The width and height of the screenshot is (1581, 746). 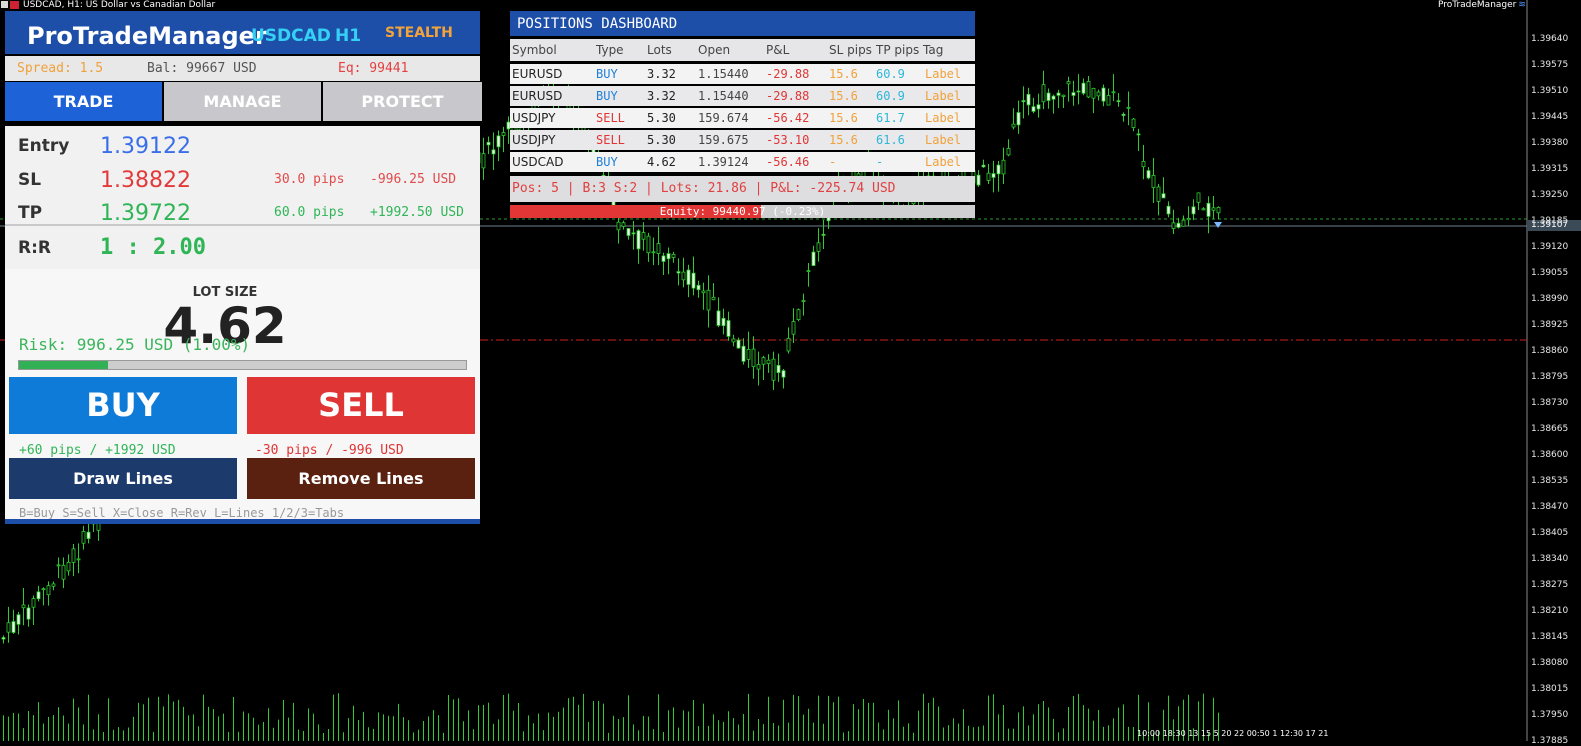 What do you see at coordinates (788, 140) in the screenshot?
I see `position-pnl: -53.10` at bounding box center [788, 140].